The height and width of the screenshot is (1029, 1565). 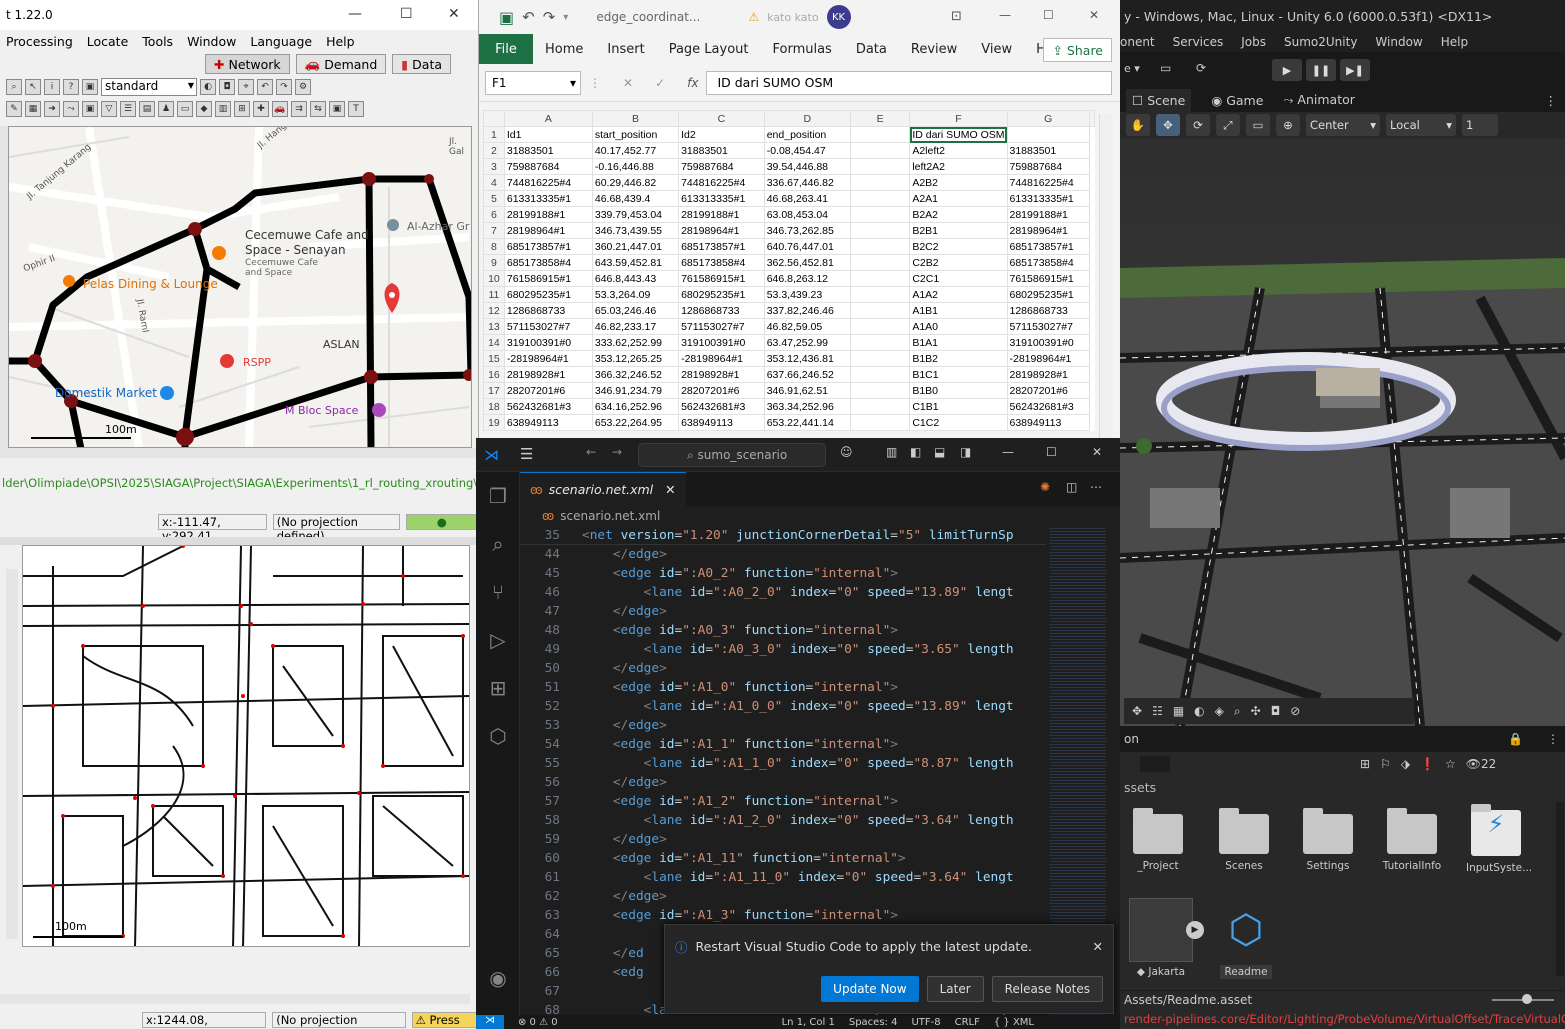 I want to click on table-cell: 46.82,233.17, so click(x=635, y=326).